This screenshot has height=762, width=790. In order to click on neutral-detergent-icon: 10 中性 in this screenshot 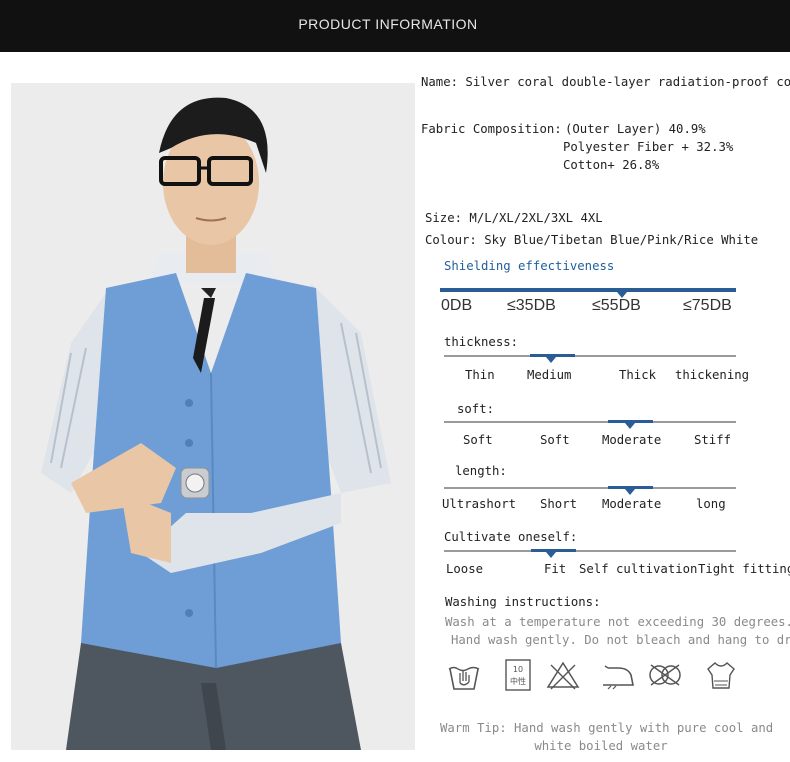, I will do `click(518, 675)`.